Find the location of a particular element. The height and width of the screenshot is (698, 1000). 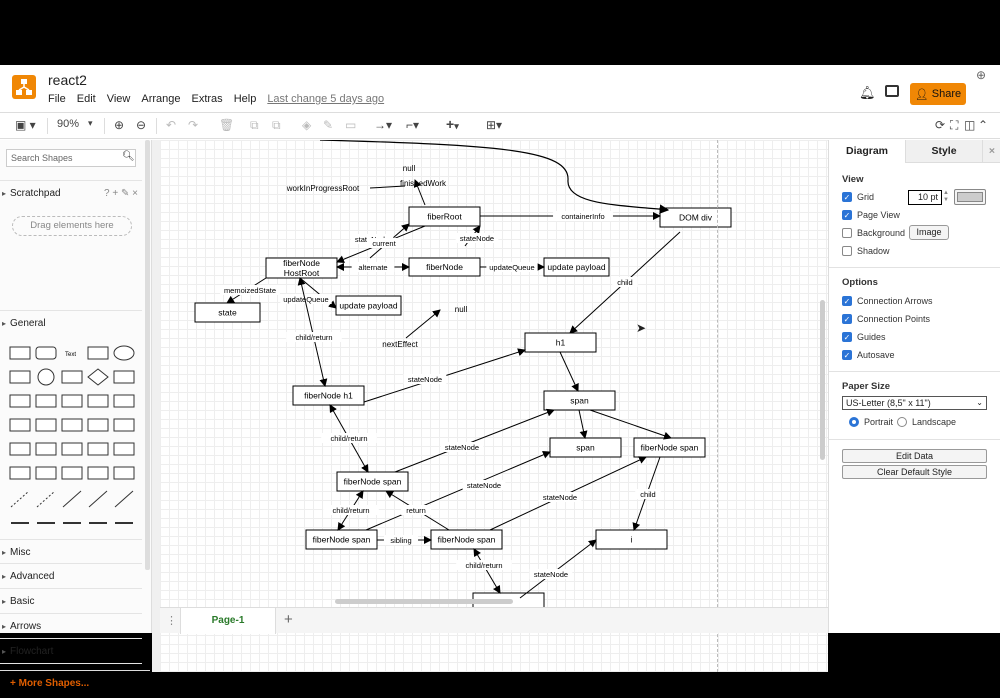

menu-edit: Edit is located at coordinates (86, 99).